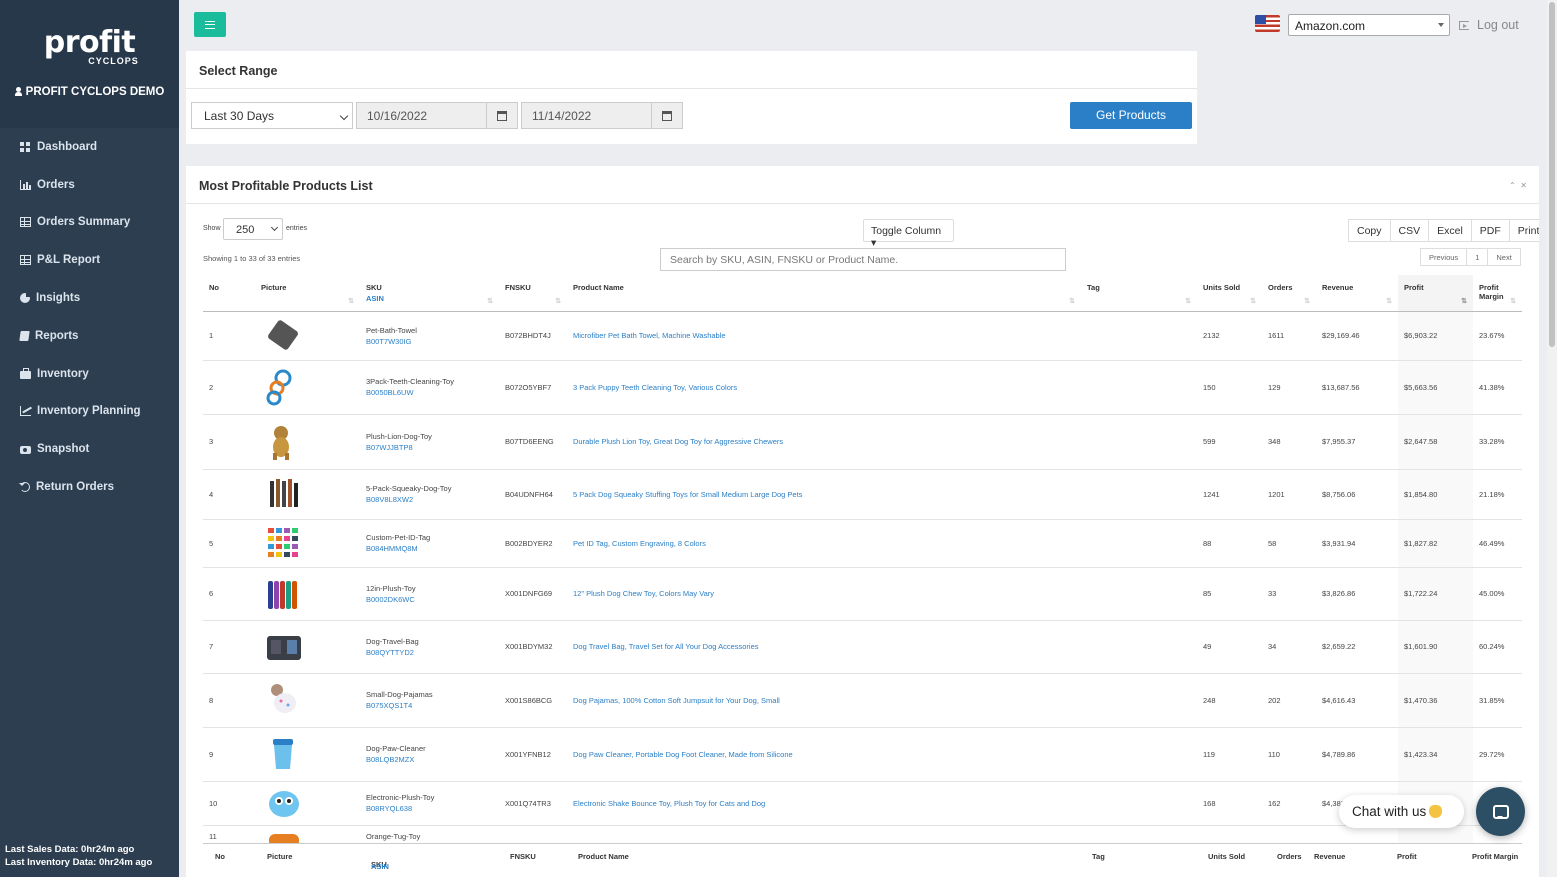 This screenshot has height=877, width=1557. What do you see at coordinates (89, 449) in the screenshot?
I see `sidebar-item-snapshot: Snapshot` at bounding box center [89, 449].